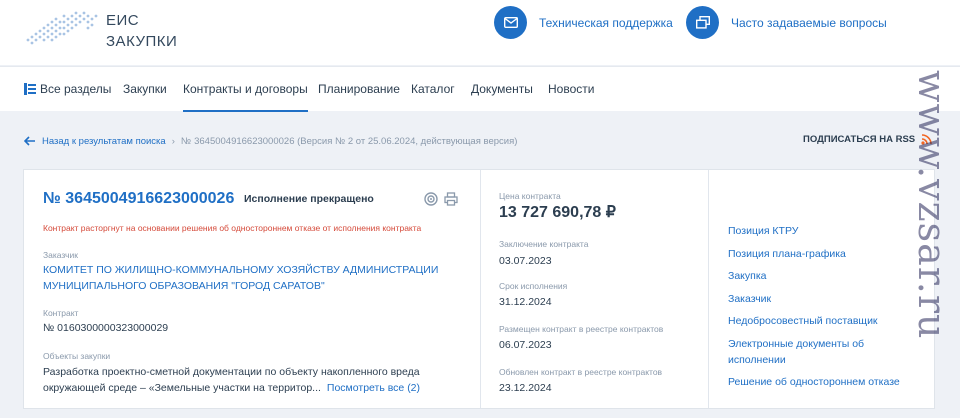 The height and width of the screenshot is (418, 960). What do you see at coordinates (138, 199) in the screenshot?
I see `contract-reg-number: № 3645004916623000026` at bounding box center [138, 199].